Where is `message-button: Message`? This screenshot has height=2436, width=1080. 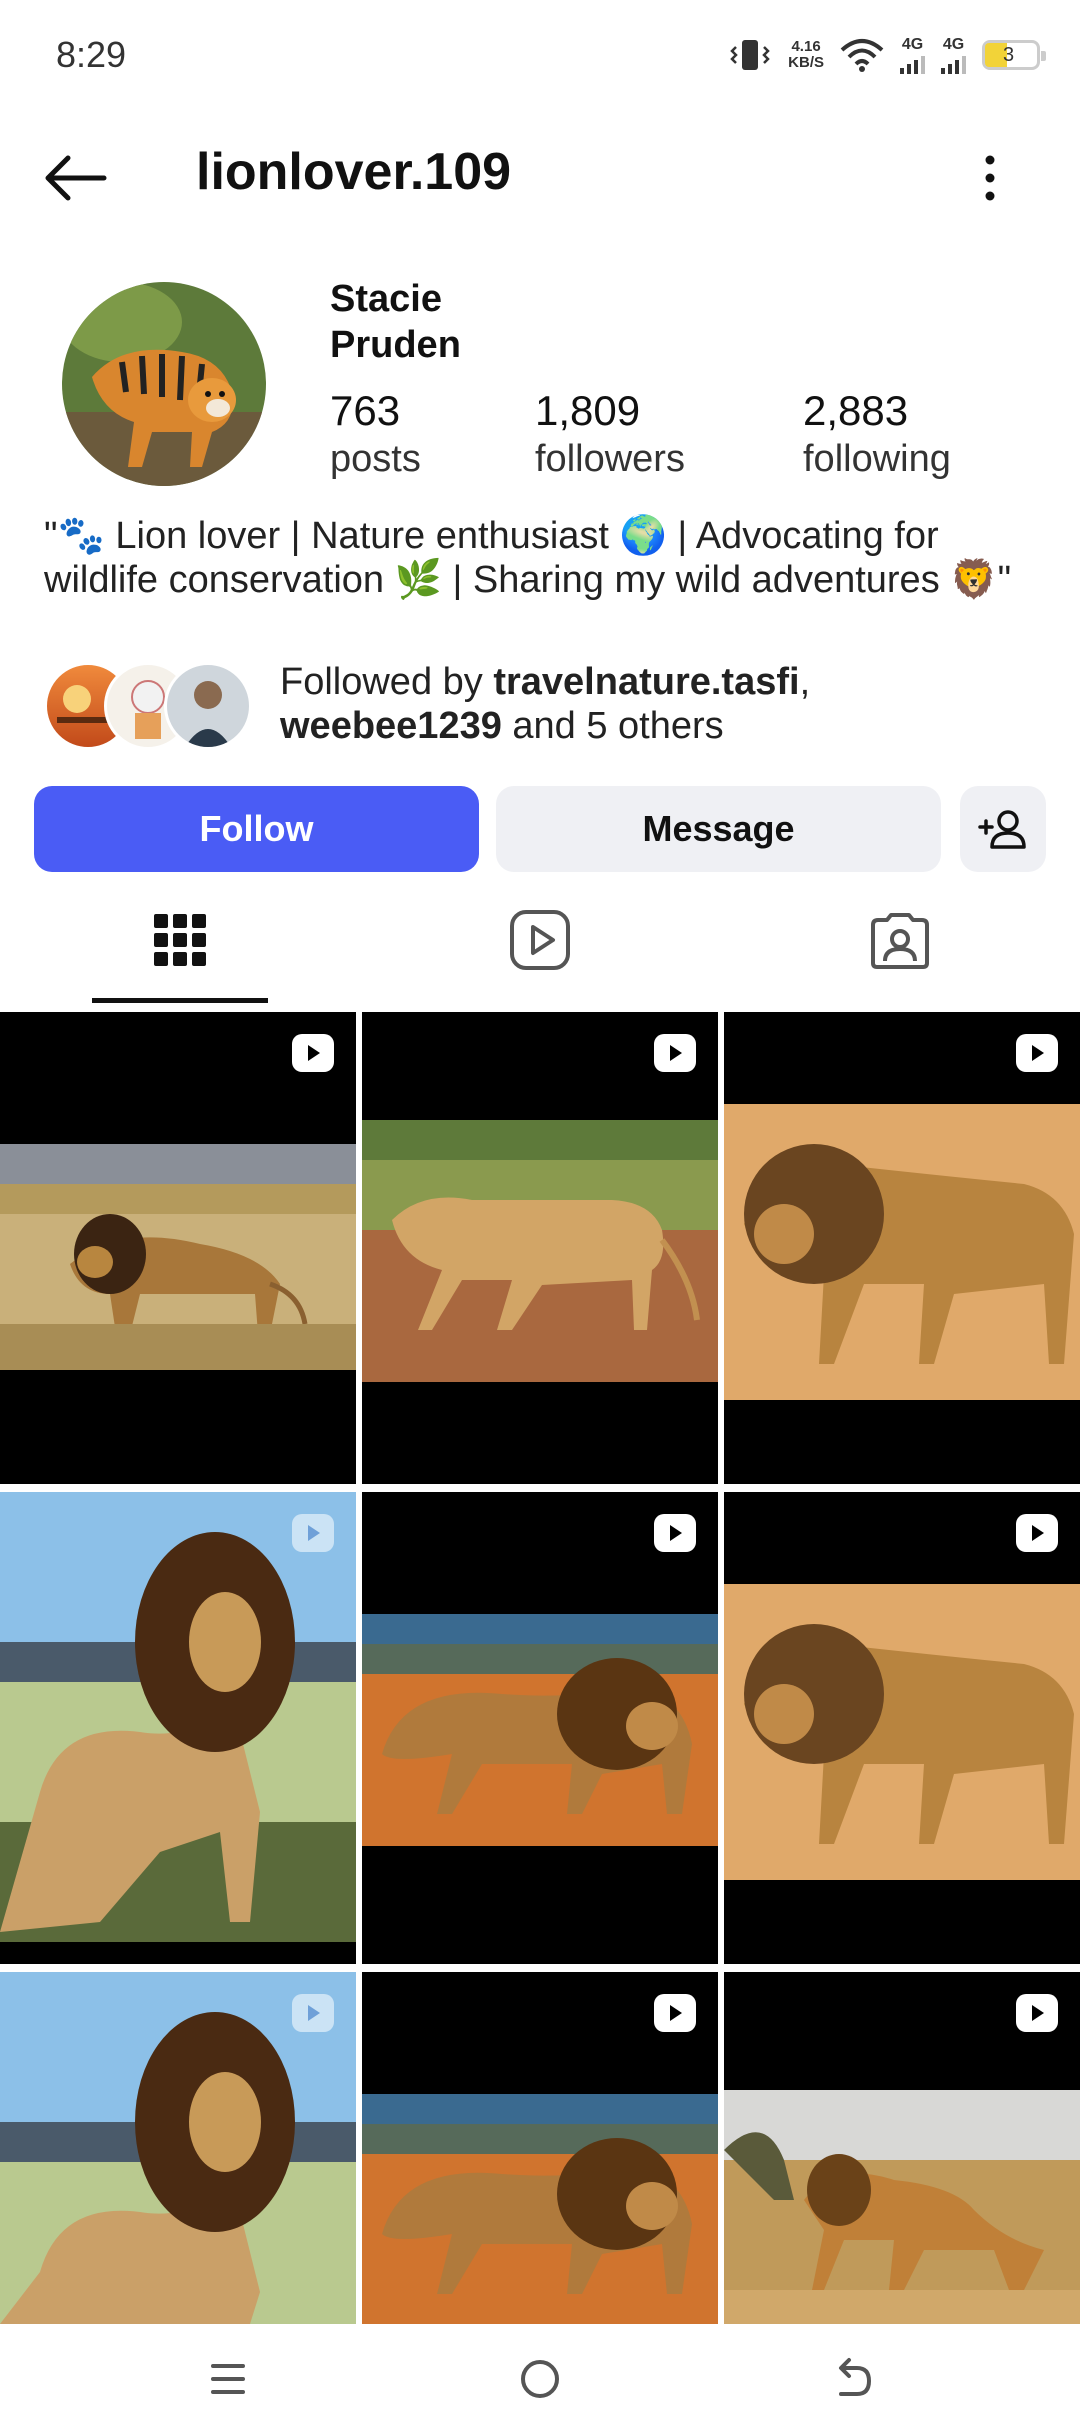
message-button: Message is located at coordinates (718, 829).